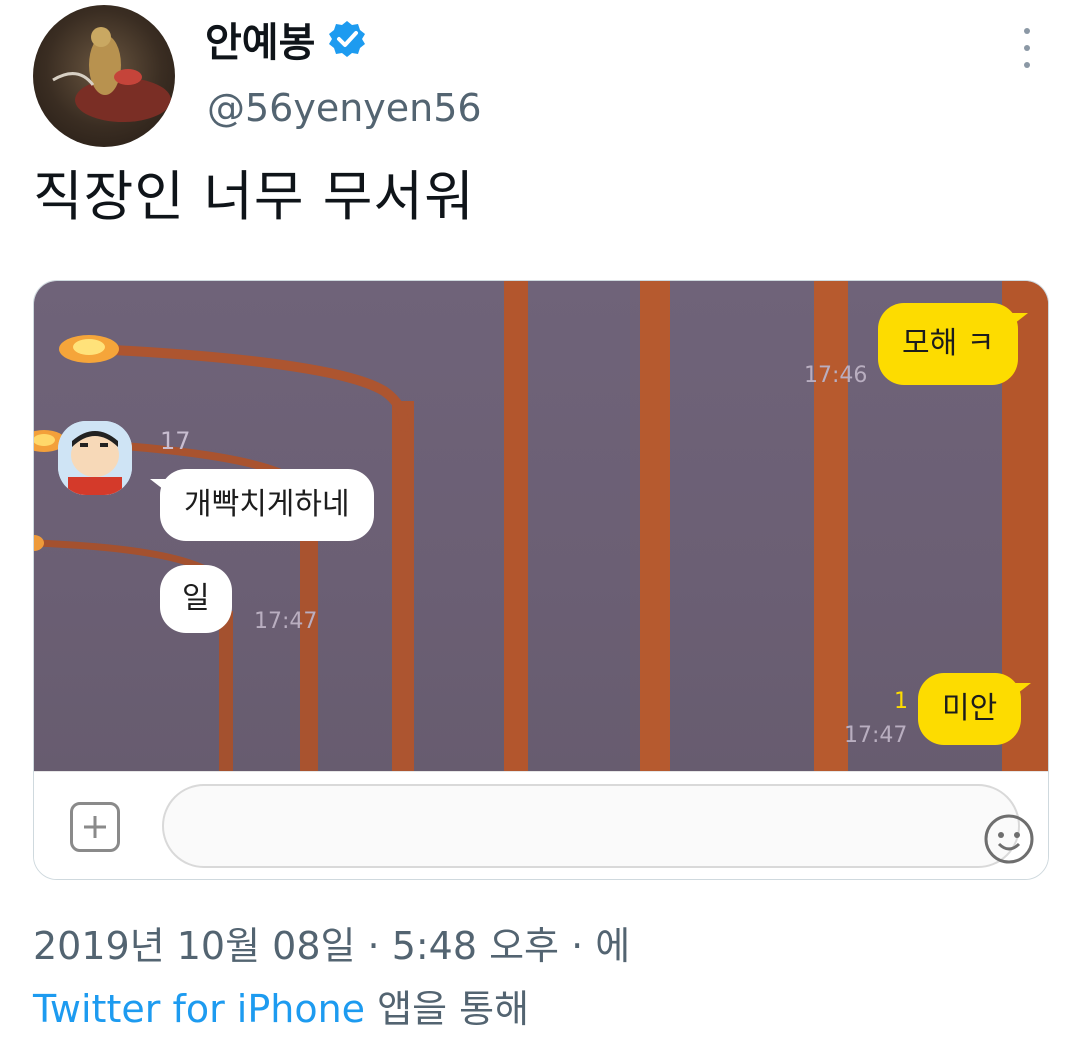 This screenshot has height=1050, width=1080. I want to click on unread-count: 1, so click(901, 701).